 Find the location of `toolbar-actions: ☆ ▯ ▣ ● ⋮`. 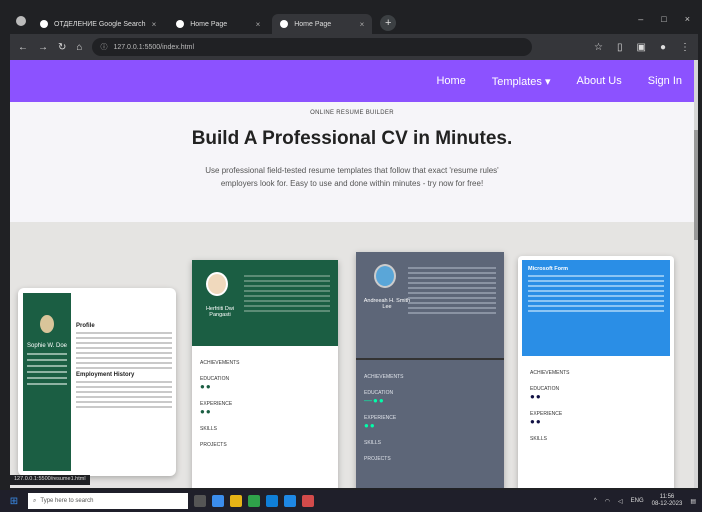

toolbar-actions: ☆ ▯ ▣ ● ⋮ is located at coordinates (642, 47).